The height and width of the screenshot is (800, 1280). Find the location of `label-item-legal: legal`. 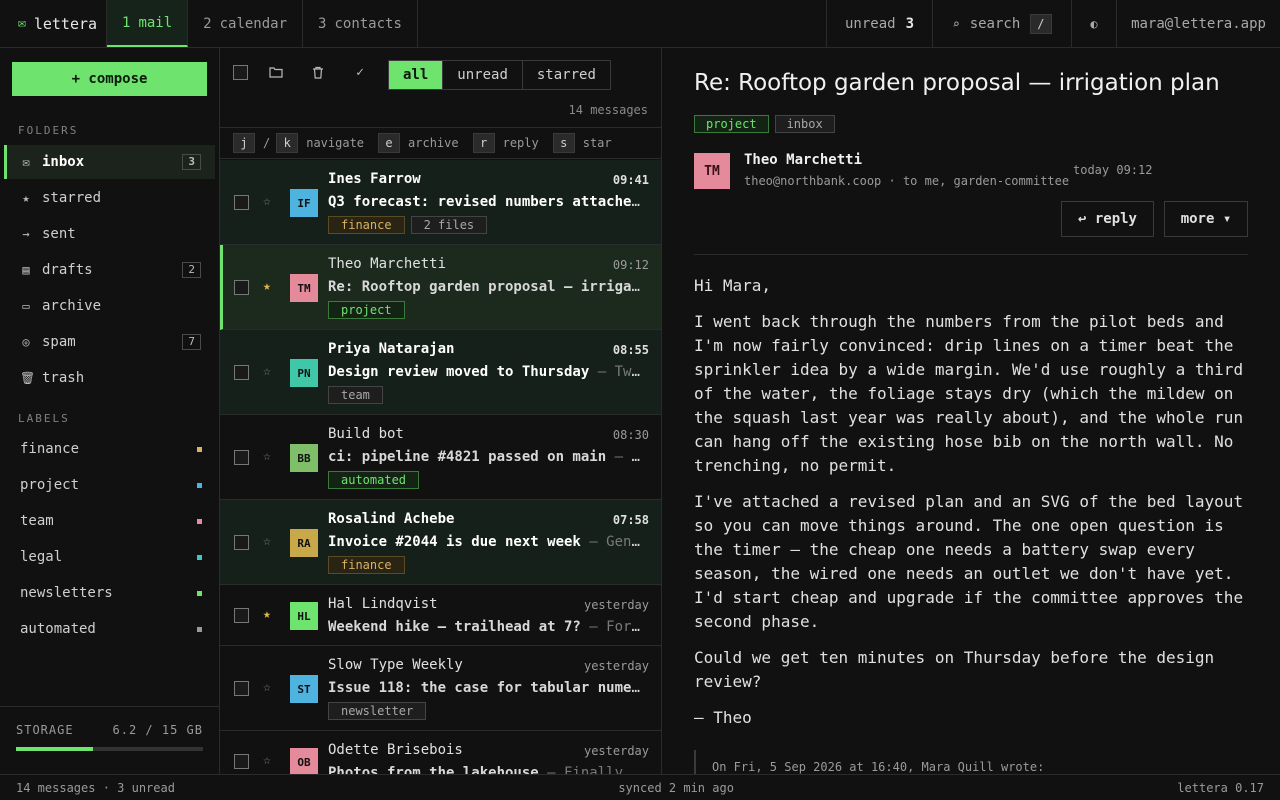

label-item-legal: legal is located at coordinates (111, 557).